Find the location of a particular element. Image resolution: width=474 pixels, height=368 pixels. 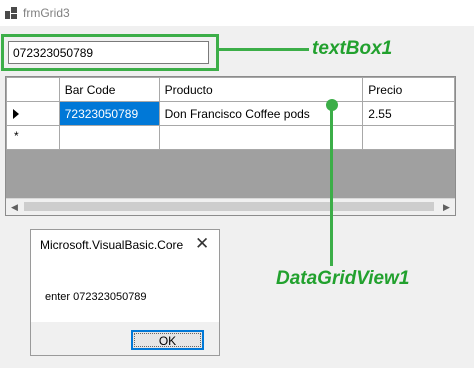

grid-header-row: Bar Code Producto Precio is located at coordinates (230, 89).